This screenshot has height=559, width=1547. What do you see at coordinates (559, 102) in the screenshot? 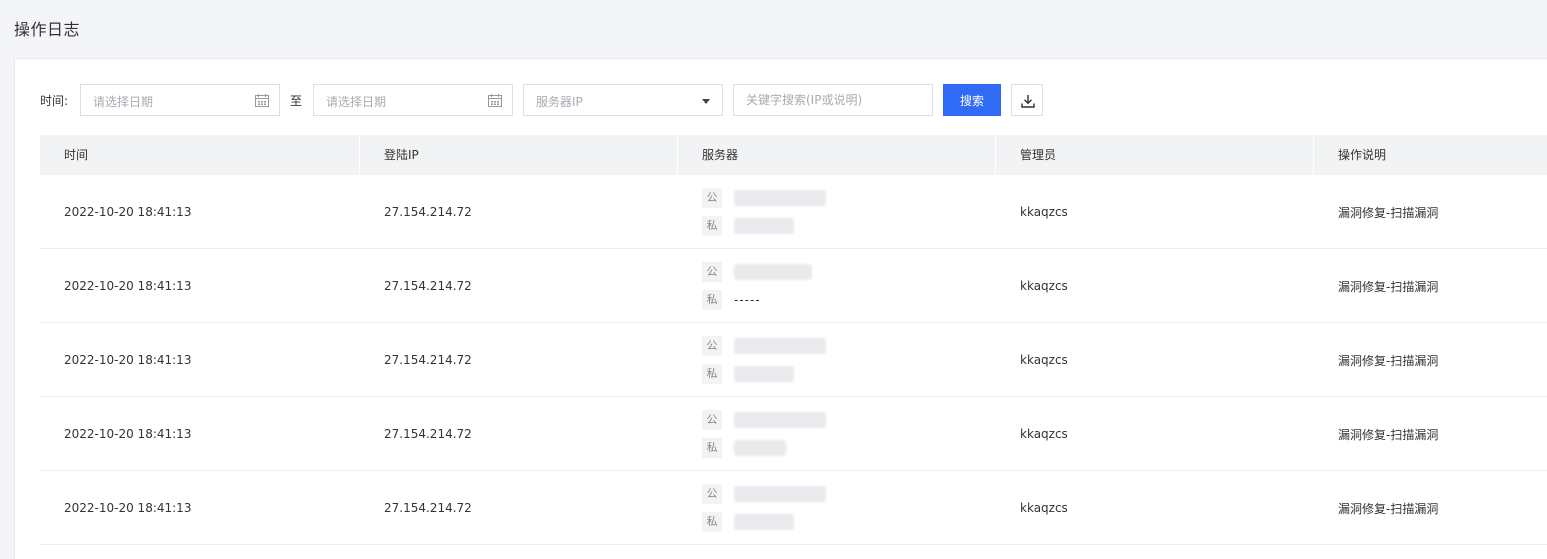
I see `server-ip-placeholder: 服务器IP` at bounding box center [559, 102].